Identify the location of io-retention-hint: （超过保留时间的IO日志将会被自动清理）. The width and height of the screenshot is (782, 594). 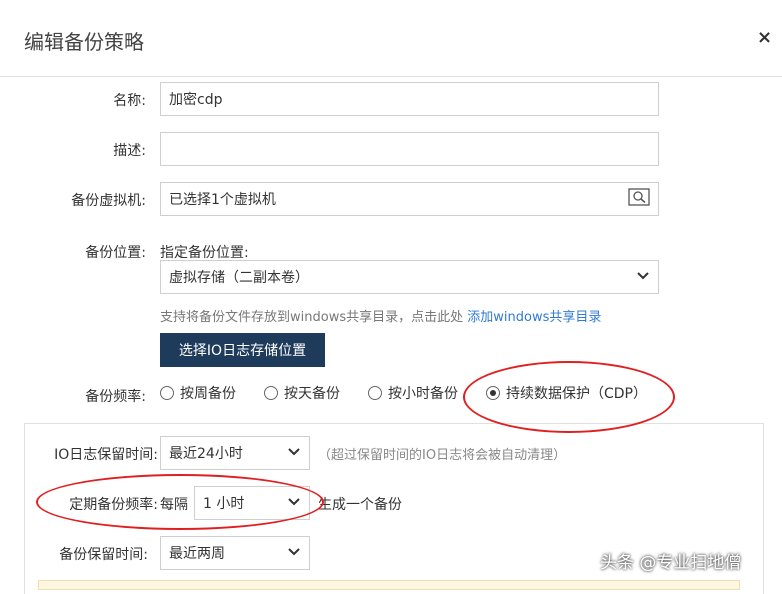
(442, 455).